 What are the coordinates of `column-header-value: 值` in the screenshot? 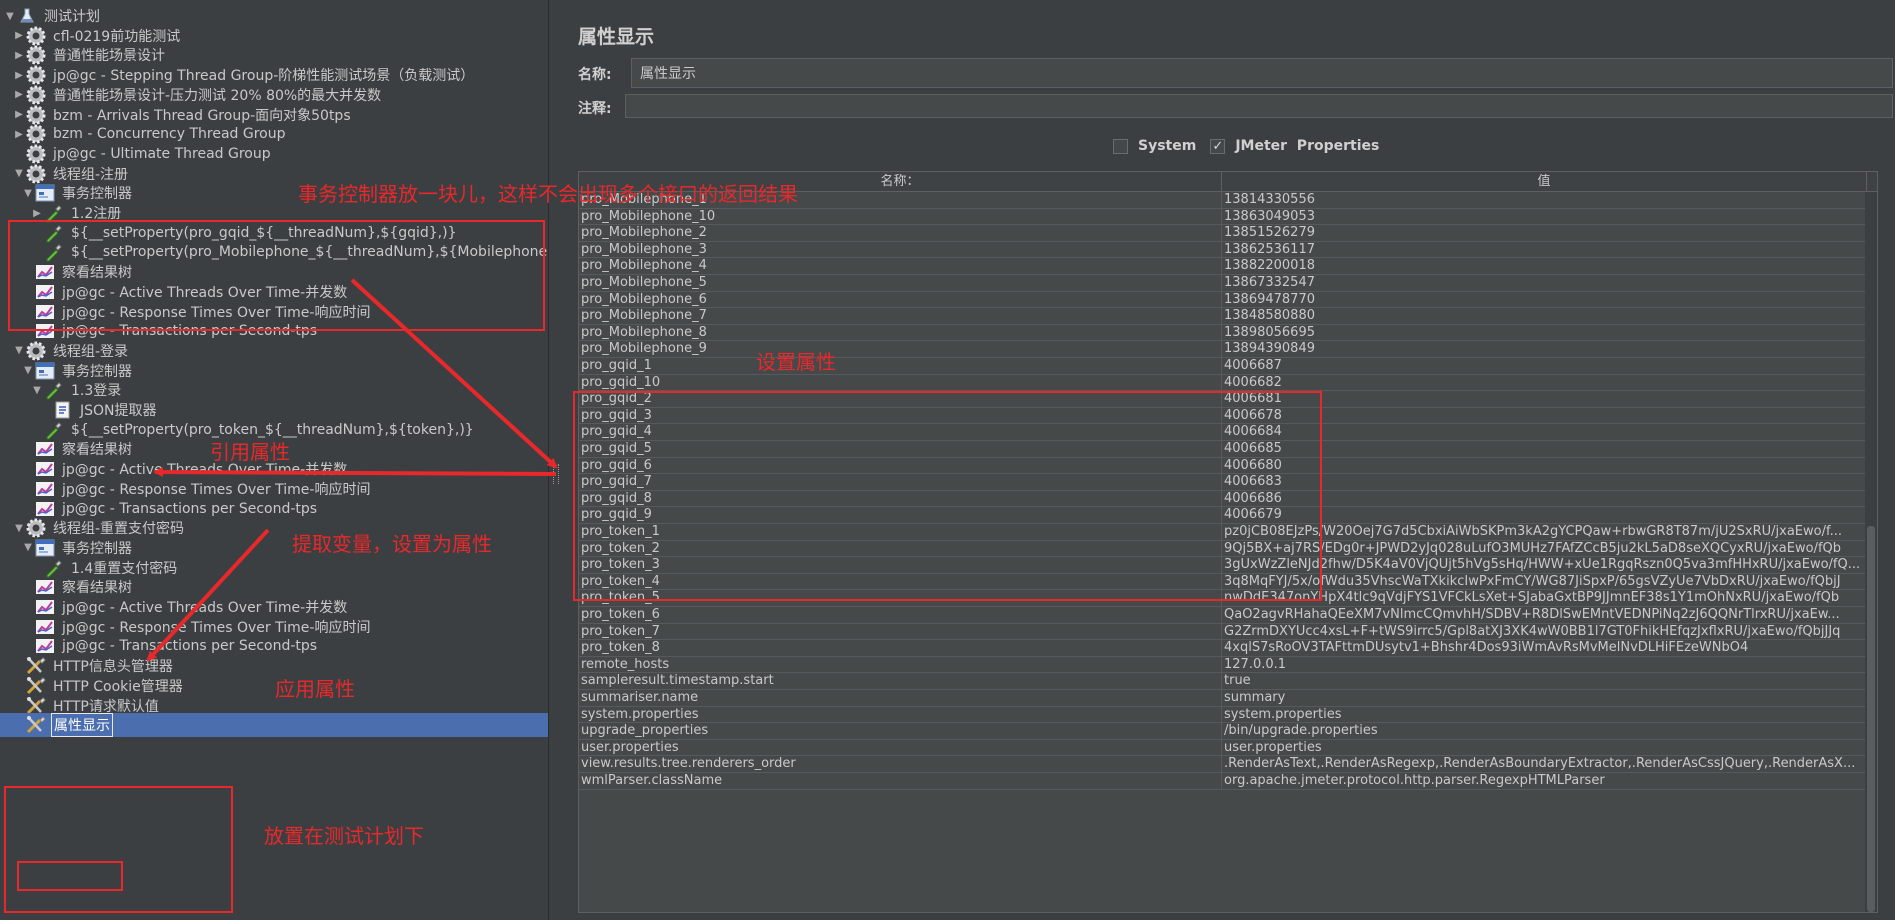 It's located at (1544, 182).